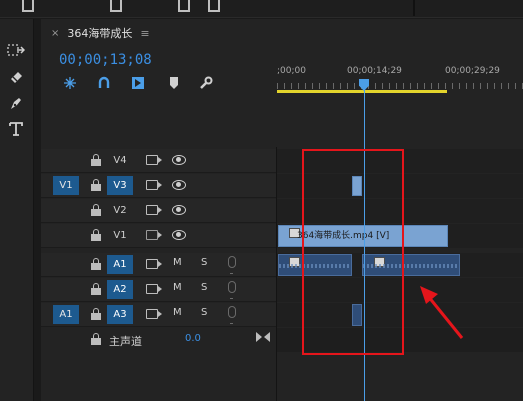 The height and width of the screenshot is (401, 523). I want to click on track-header-a2: A2 M S, so click(159, 290).